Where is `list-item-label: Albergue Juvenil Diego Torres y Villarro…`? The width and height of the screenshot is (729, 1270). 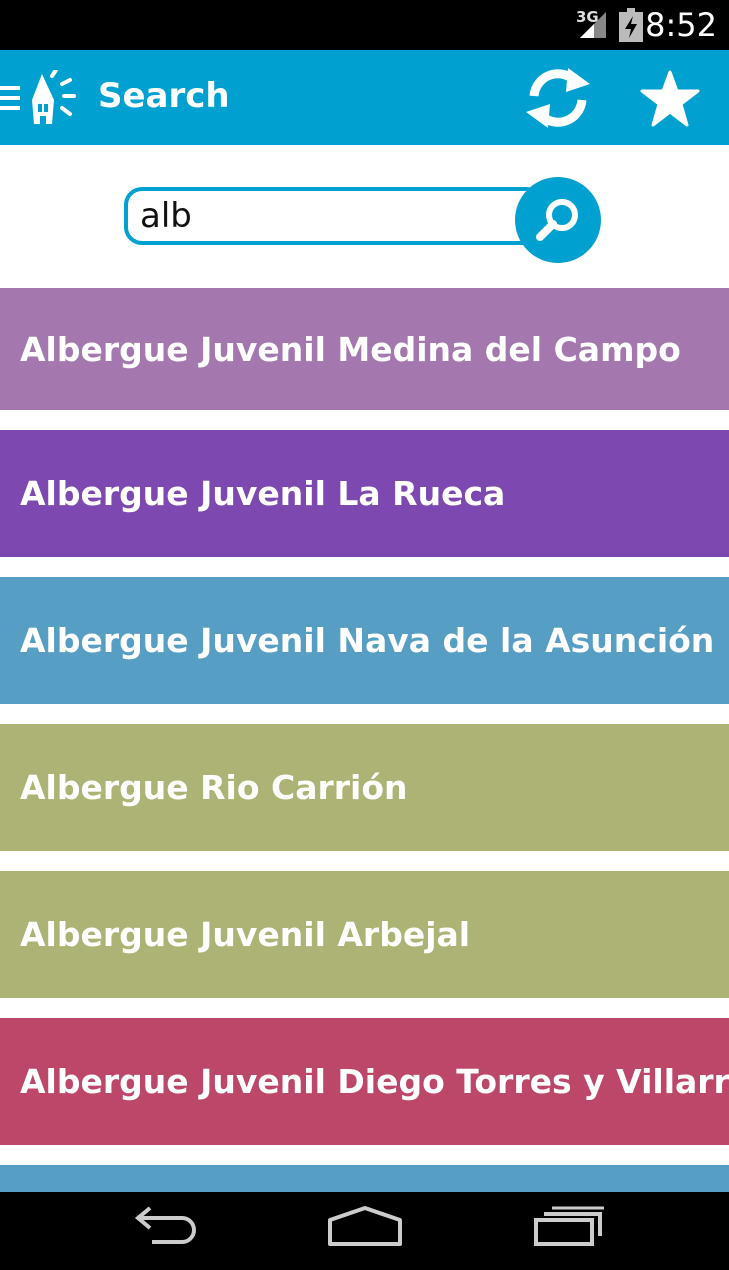
list-item-label: Albergue Juvenil Diego Torres y Villarro… is located at coordinates (374, 1081).